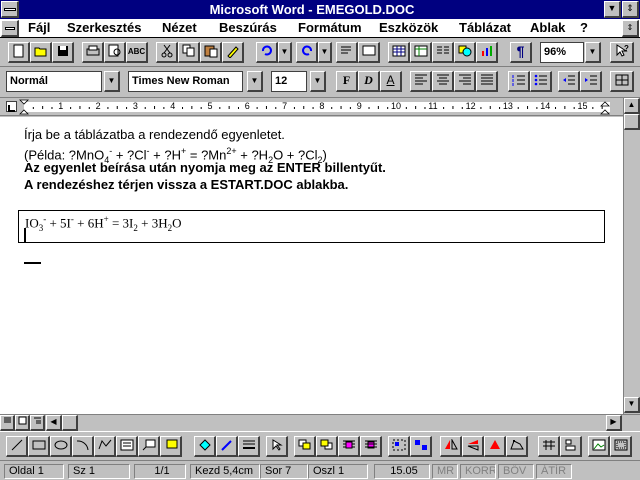  Describe the element at coordinates (485, 28) in the screenshot. I see `menu-table: Táblázat` at that location.